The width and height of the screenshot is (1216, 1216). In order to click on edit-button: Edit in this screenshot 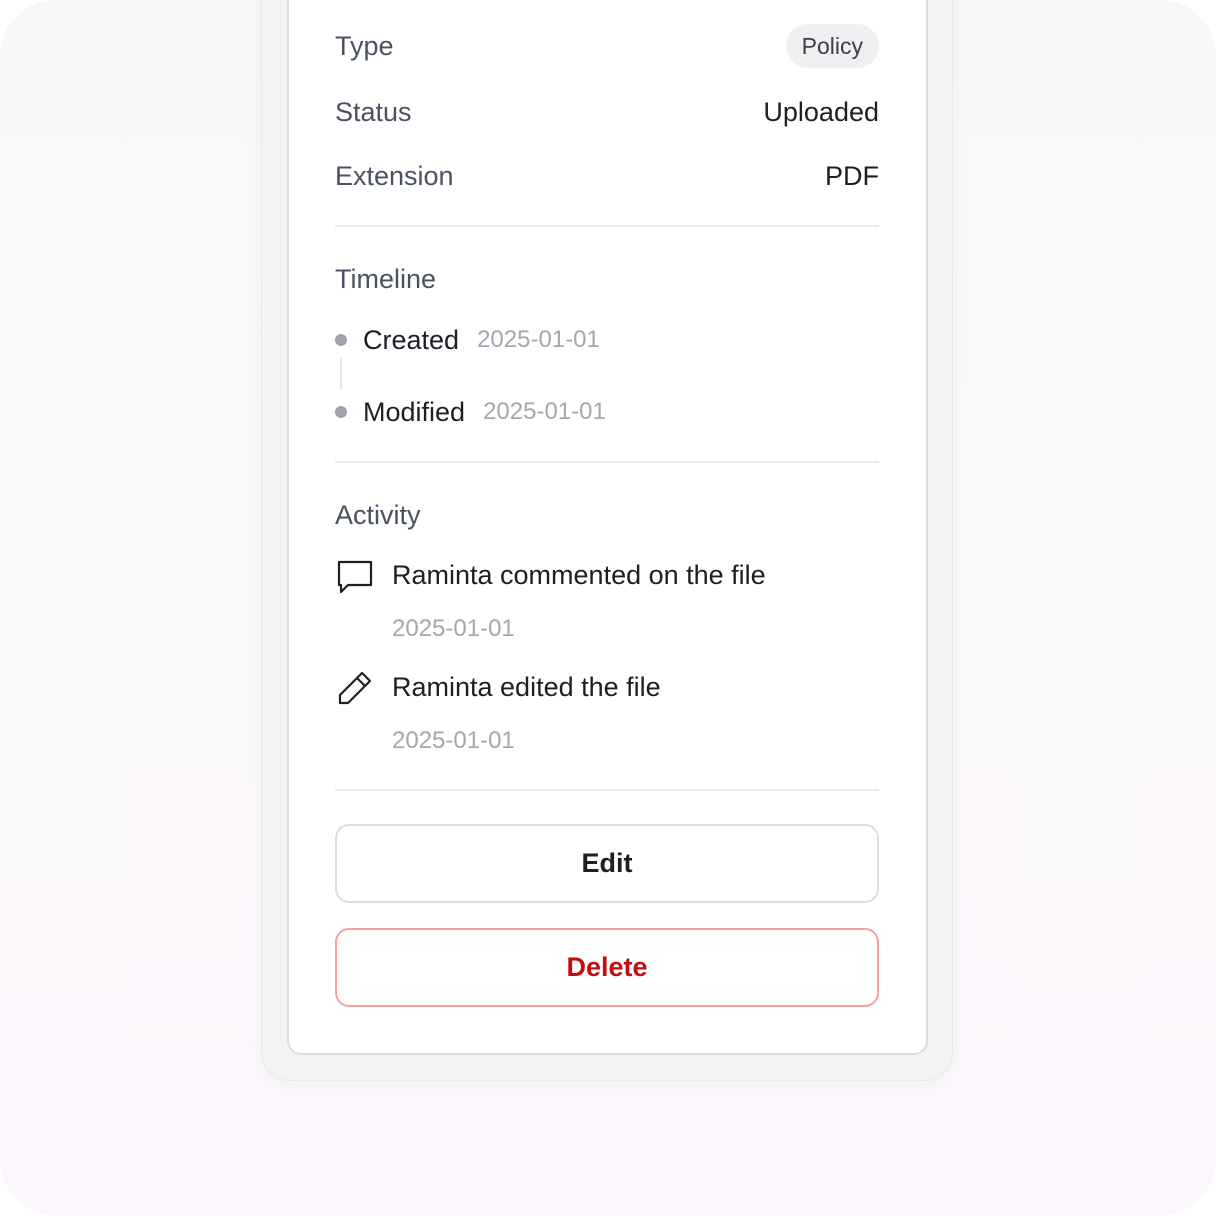, I will do `click(607, 863)`.